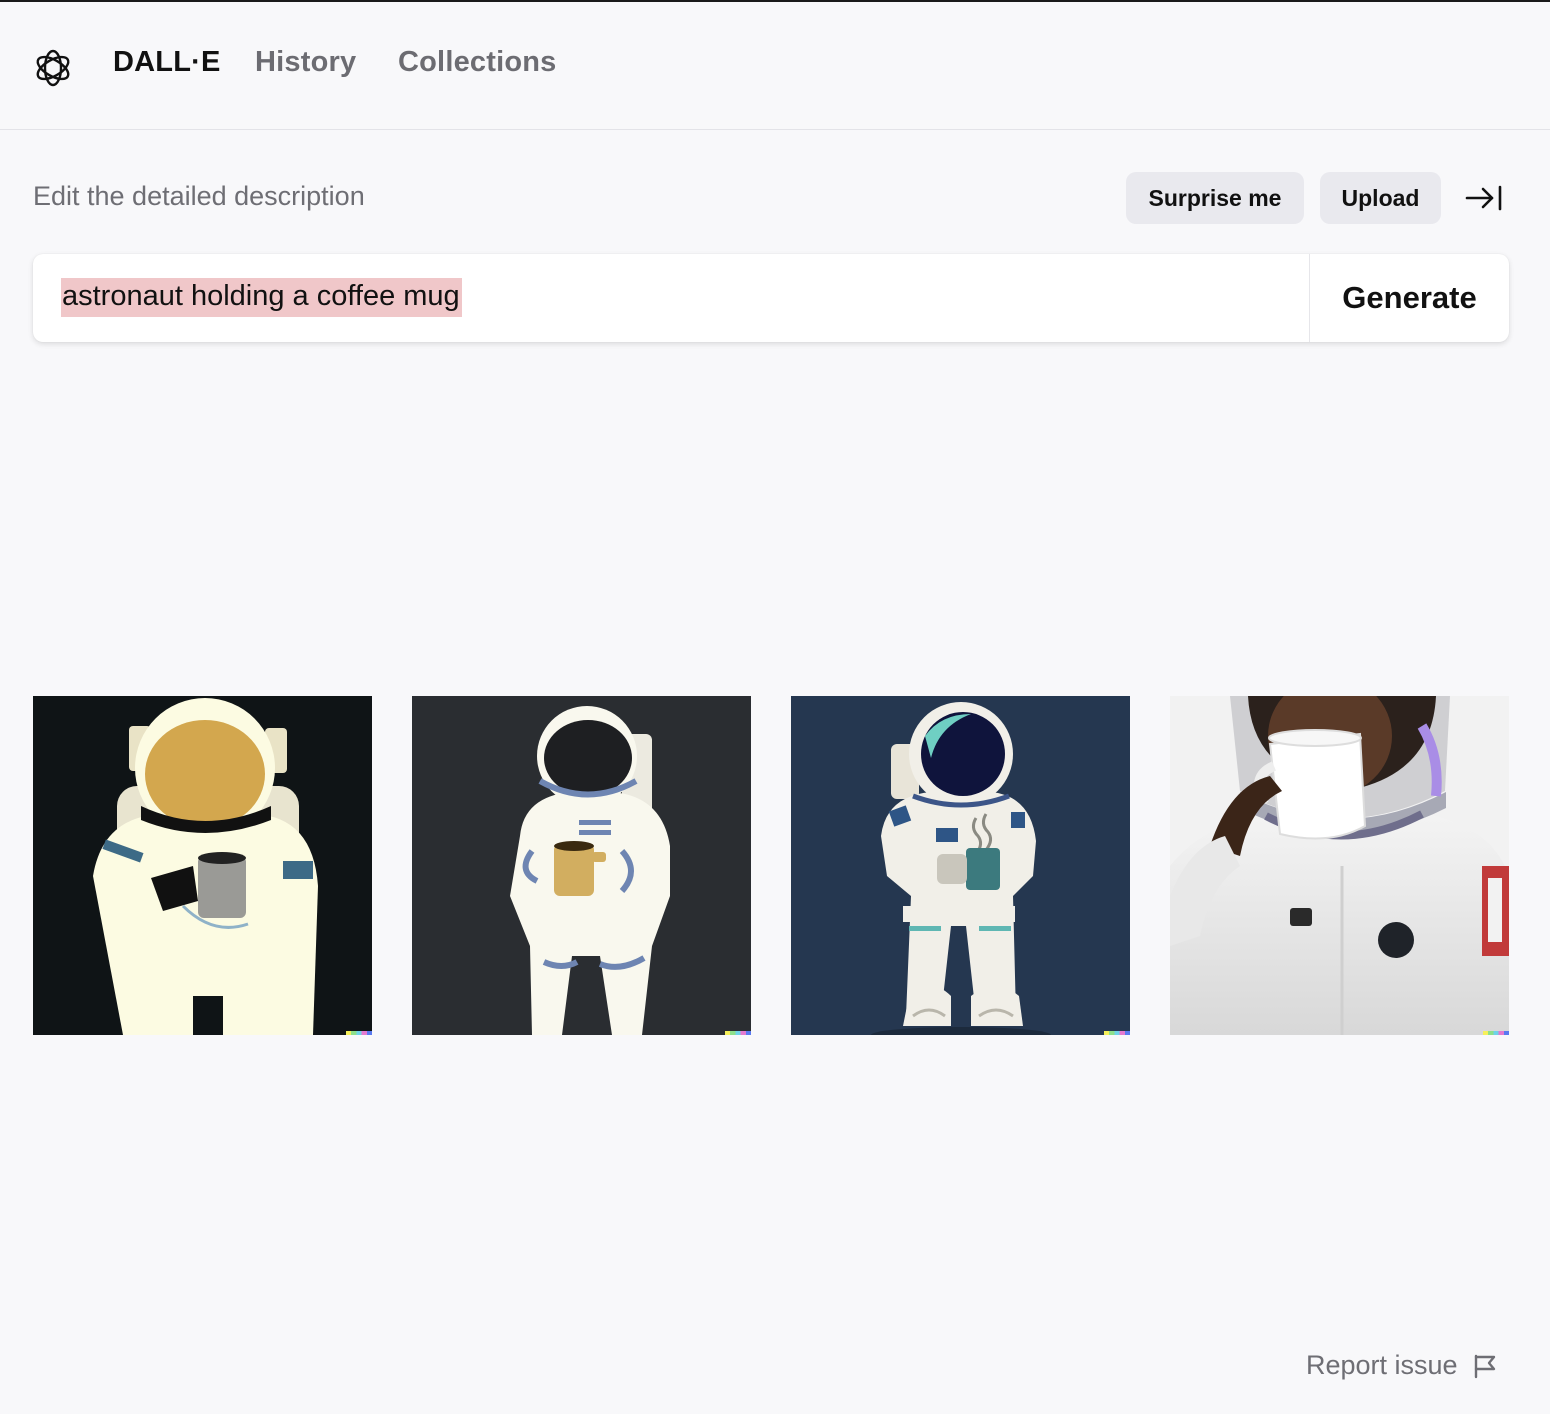  I want to click on surprise-me-button: Surprise me, so click(1215, 198).